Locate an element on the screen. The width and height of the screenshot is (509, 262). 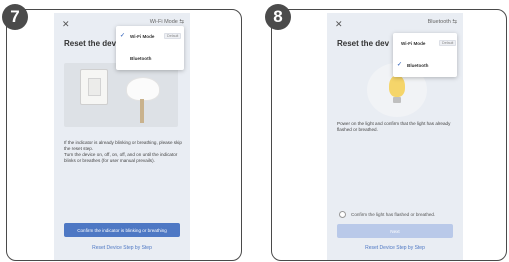
mode-dropdown: Wi-Fi Mode Default ✓ Bluetooth is located at coordinates (425, 55).